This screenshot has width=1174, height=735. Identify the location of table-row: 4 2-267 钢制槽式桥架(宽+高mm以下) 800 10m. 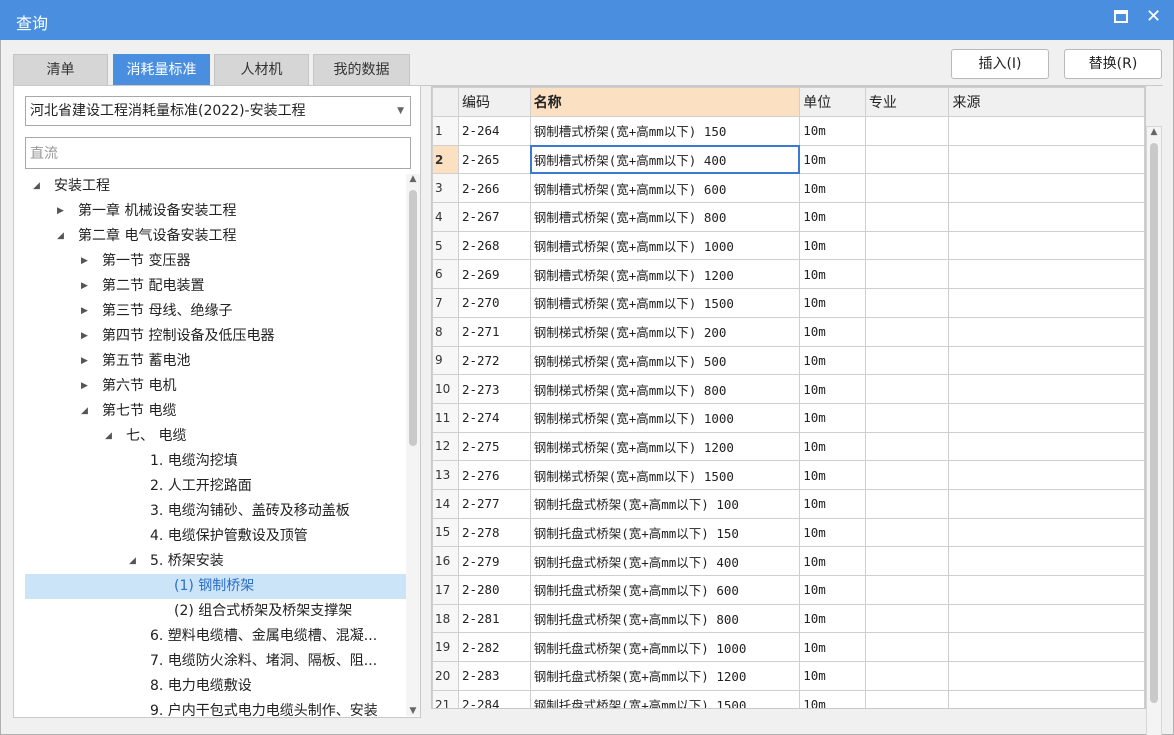
(788, 217).